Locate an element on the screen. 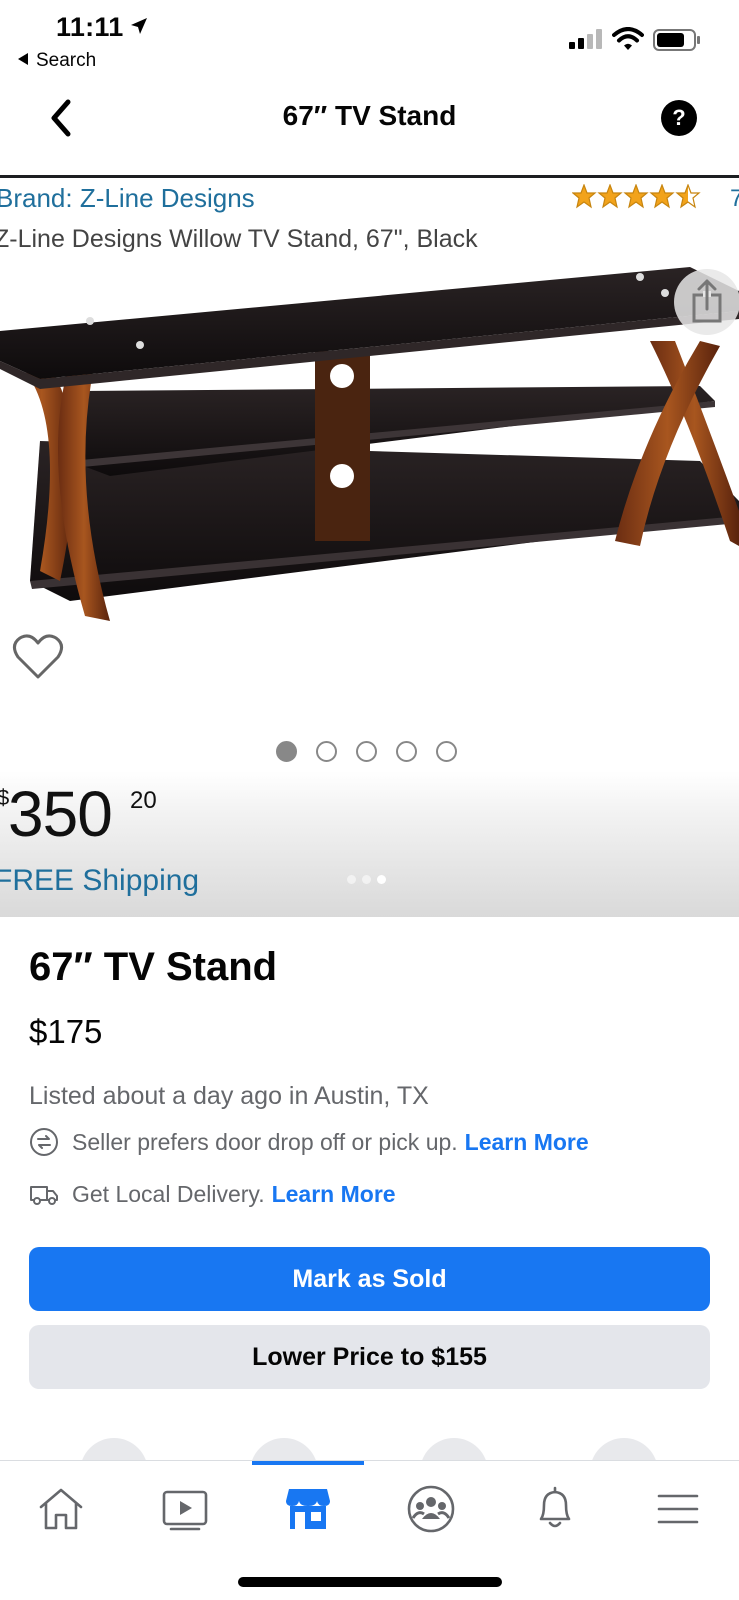 This screenshot has width=739, height=1600. mark-as-sold-button: Mark as Sold is located at coordinates (369, 1279).